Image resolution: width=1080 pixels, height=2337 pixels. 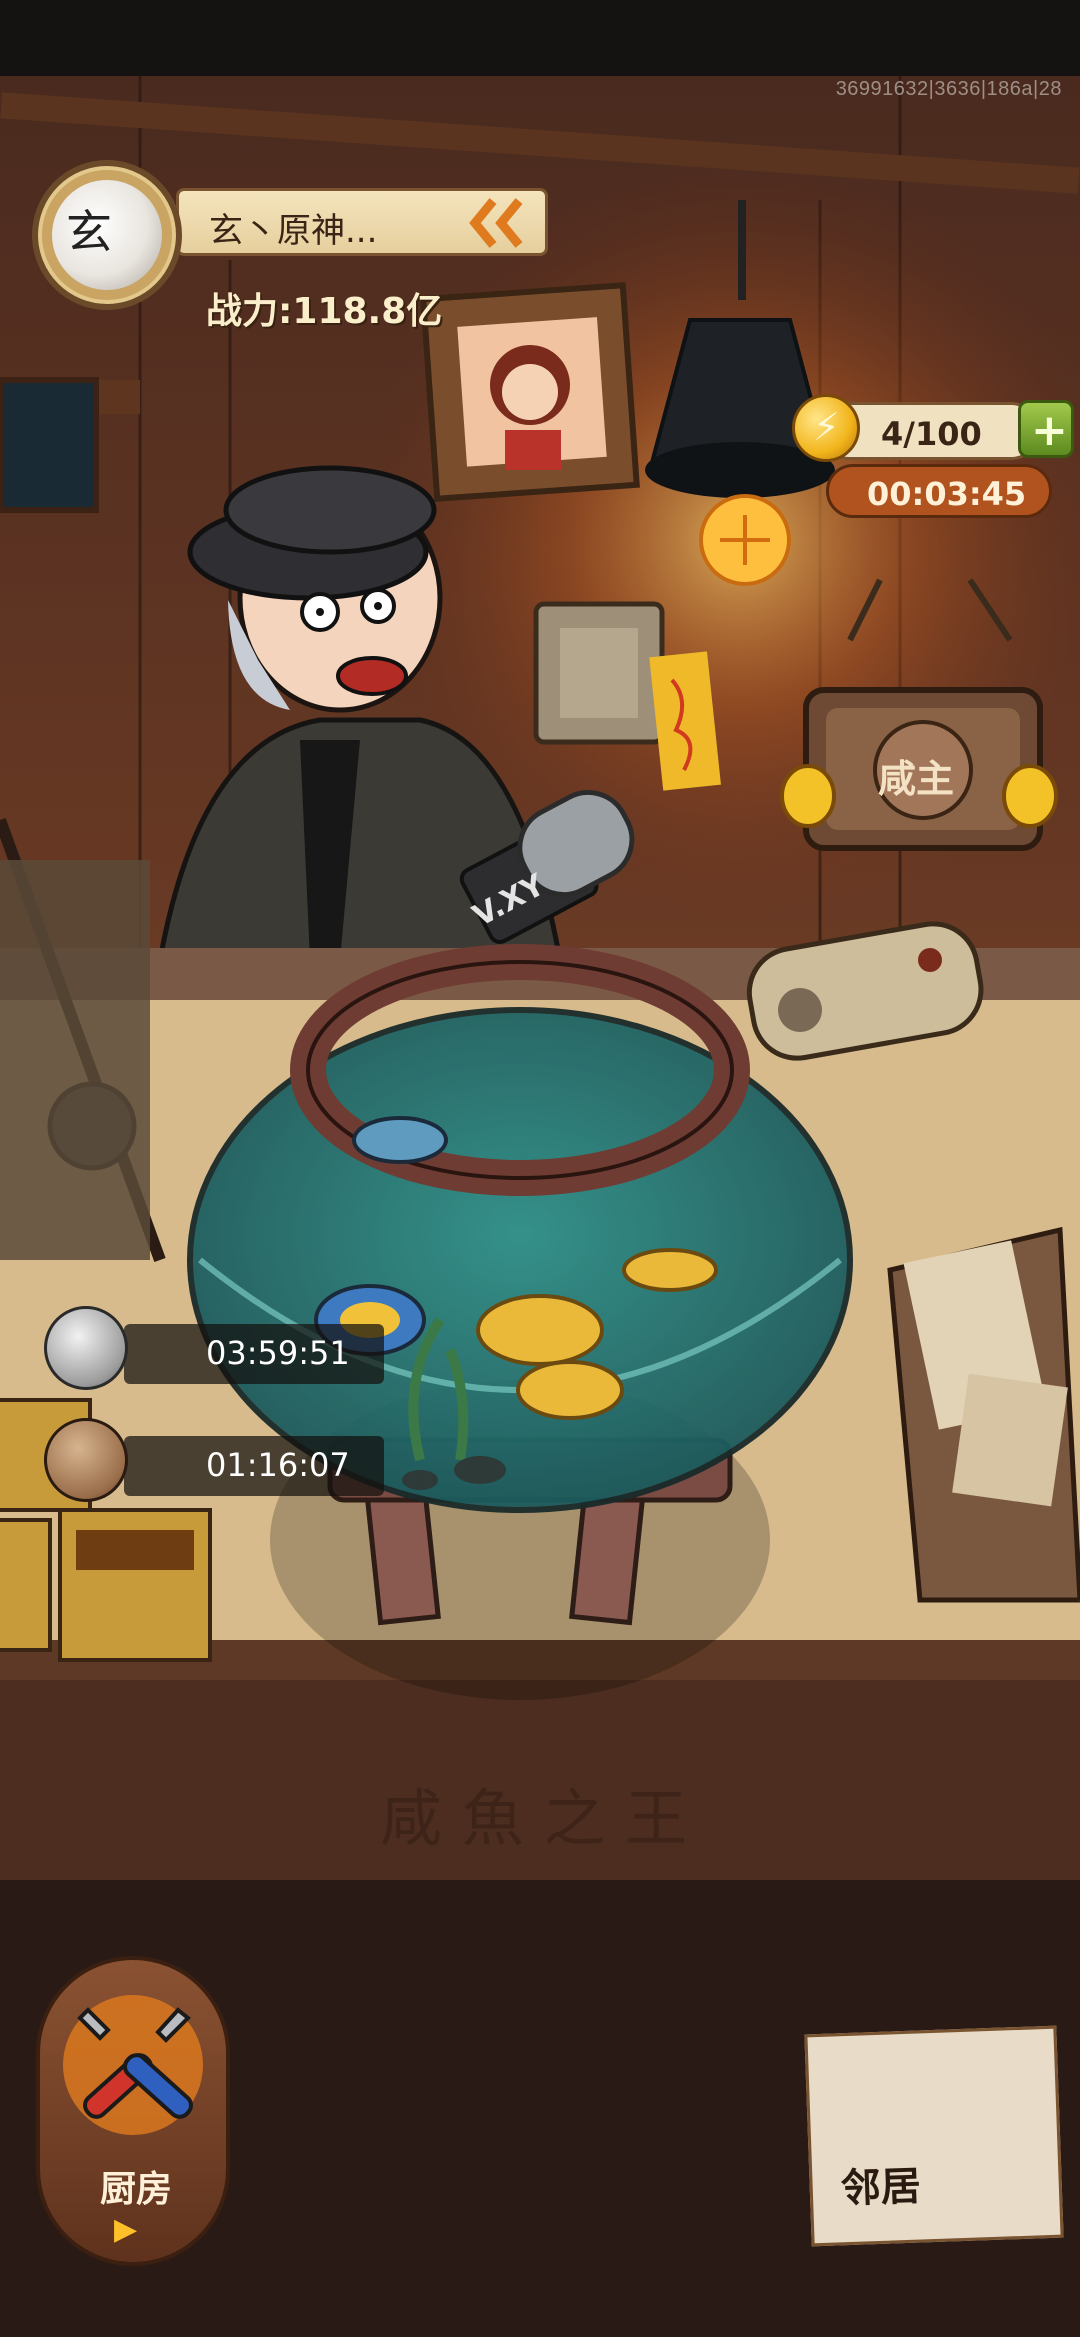 I want to click on energy-timer-text: 00:03:45, so click(x=947, y=494).